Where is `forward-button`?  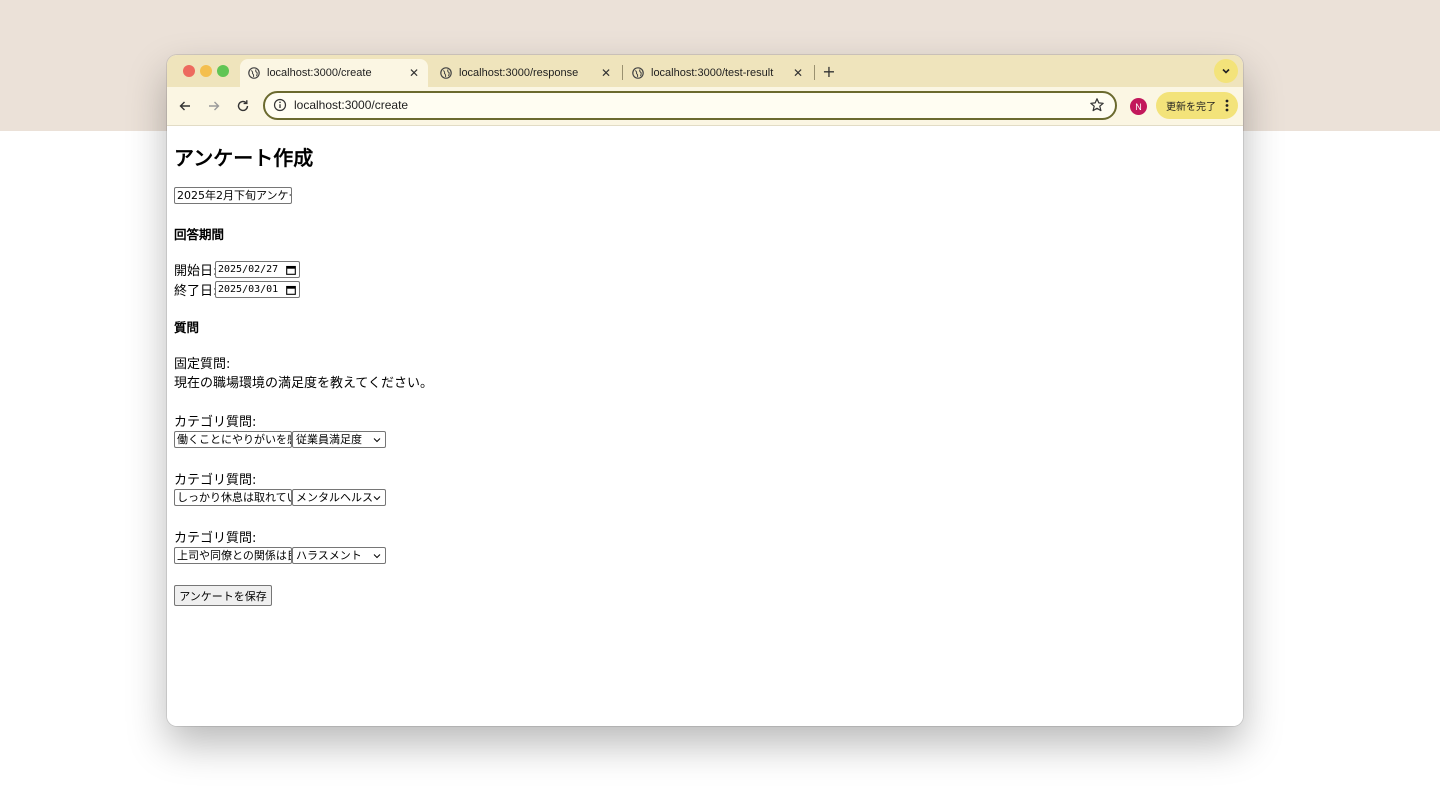 forward-button is located at coordinates (214, 106).